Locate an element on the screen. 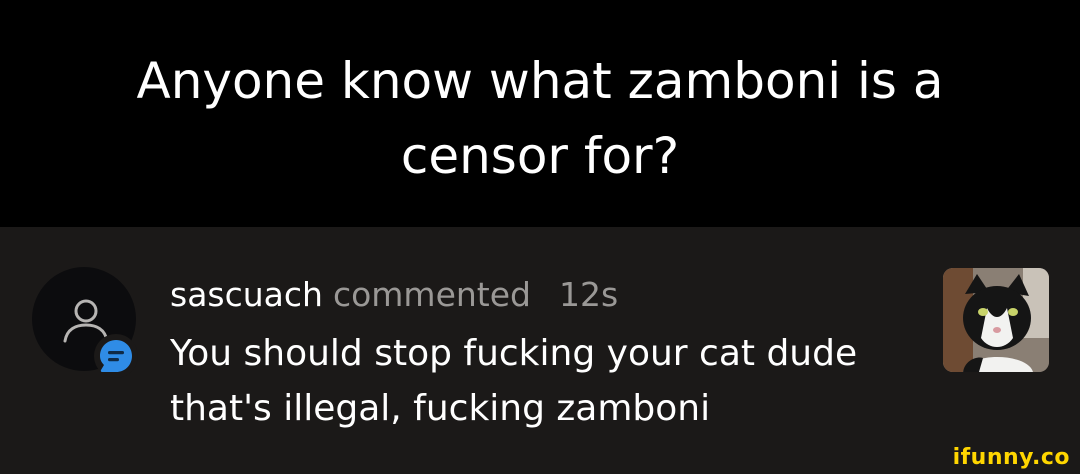  post-thumbnail is located at coordinates (996, 320).